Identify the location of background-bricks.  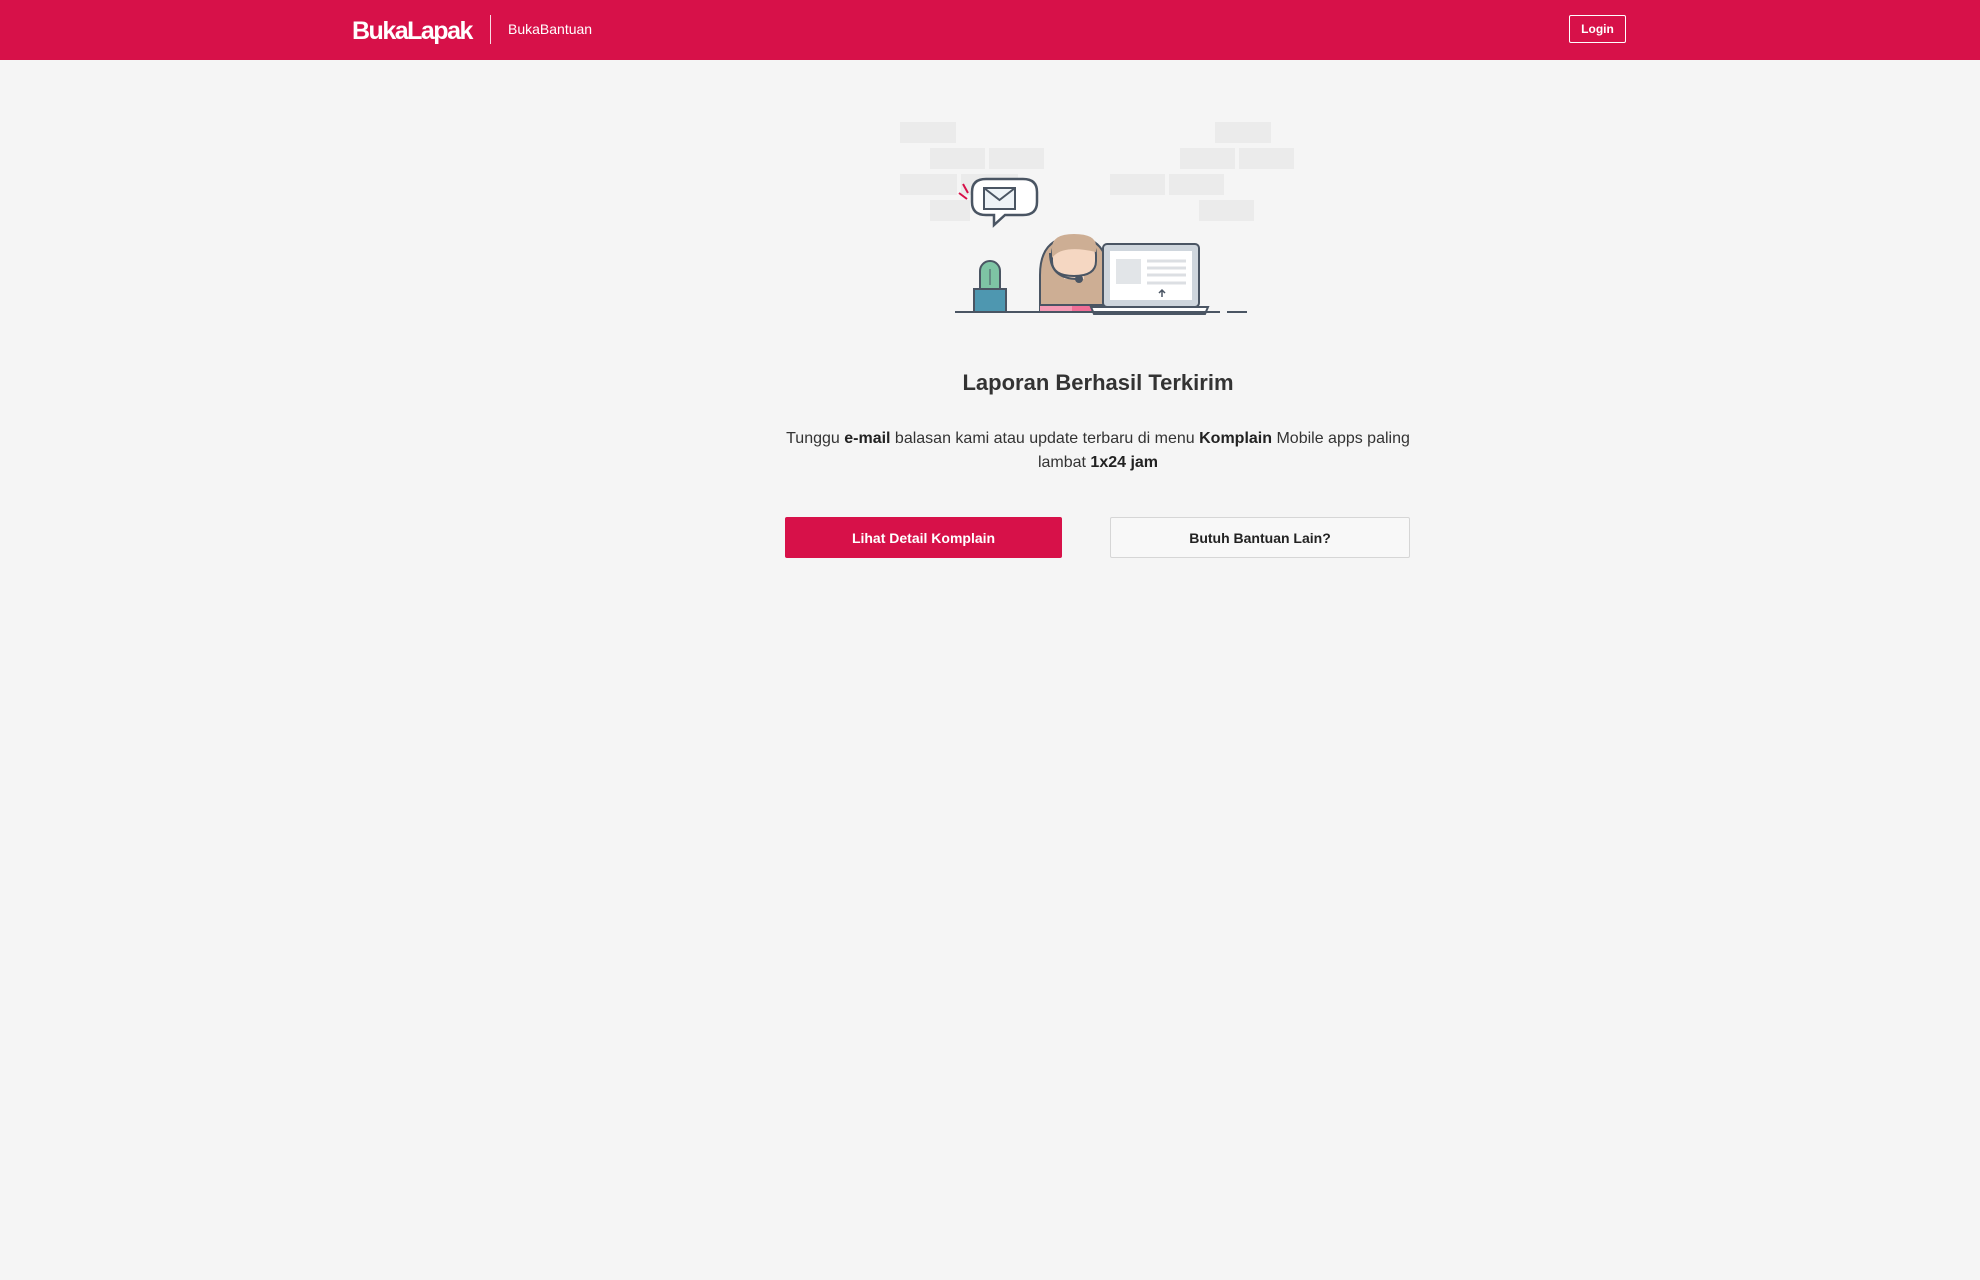
(1097, 171).